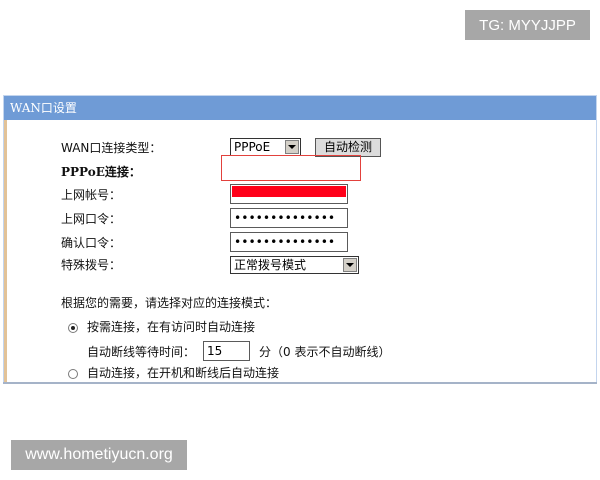 This screenshot has width=600, height=480. I want to click on redaction-bar, so click(289, 191).